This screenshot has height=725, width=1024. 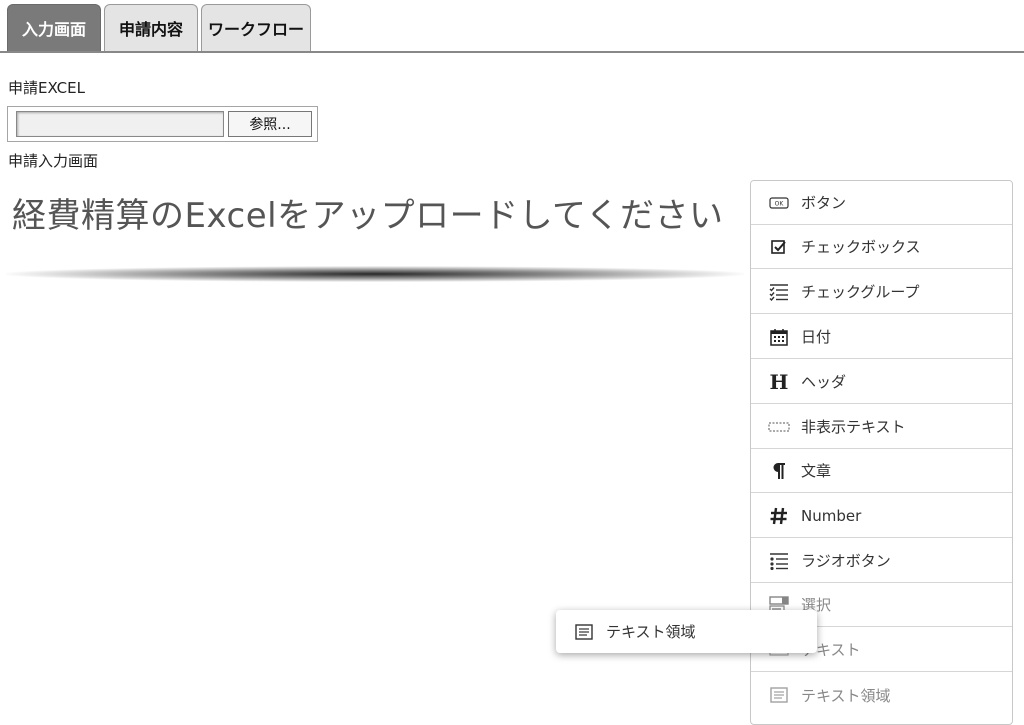 I want to click on palette-item-label: 文章, so click(x=816, y=471).